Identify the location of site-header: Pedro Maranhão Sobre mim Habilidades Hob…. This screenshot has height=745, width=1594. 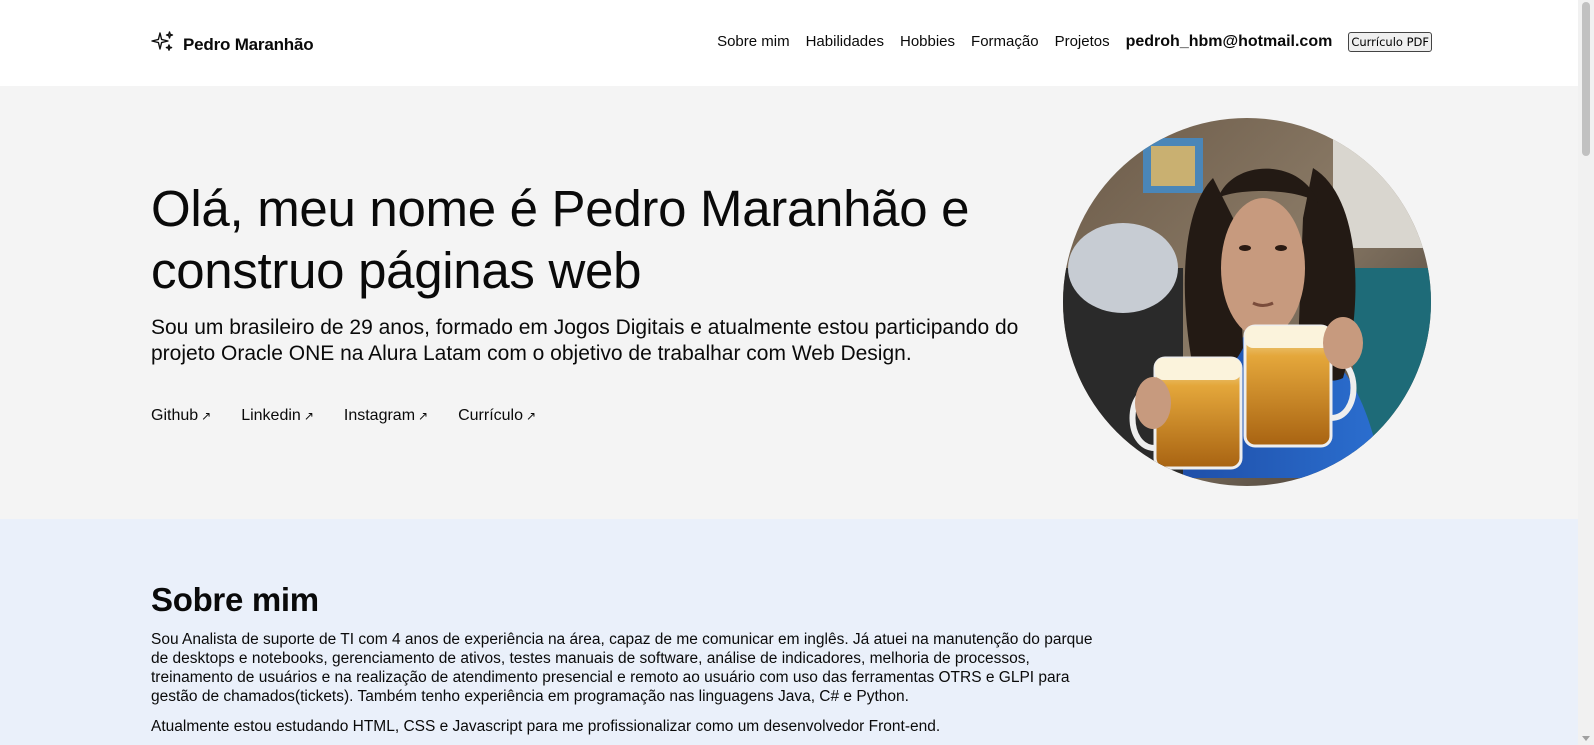
(789, 43).